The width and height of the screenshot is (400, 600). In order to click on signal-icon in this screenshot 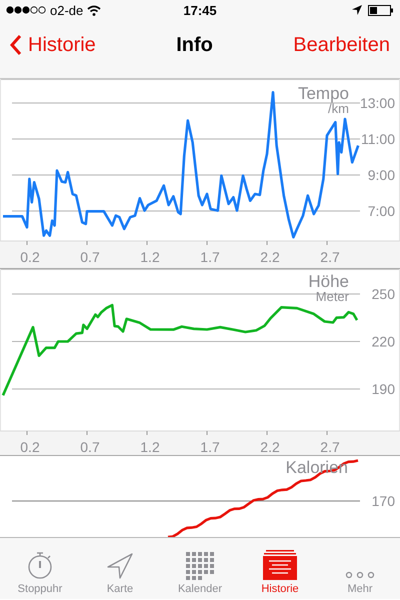, I will do `click(26, 10)`.